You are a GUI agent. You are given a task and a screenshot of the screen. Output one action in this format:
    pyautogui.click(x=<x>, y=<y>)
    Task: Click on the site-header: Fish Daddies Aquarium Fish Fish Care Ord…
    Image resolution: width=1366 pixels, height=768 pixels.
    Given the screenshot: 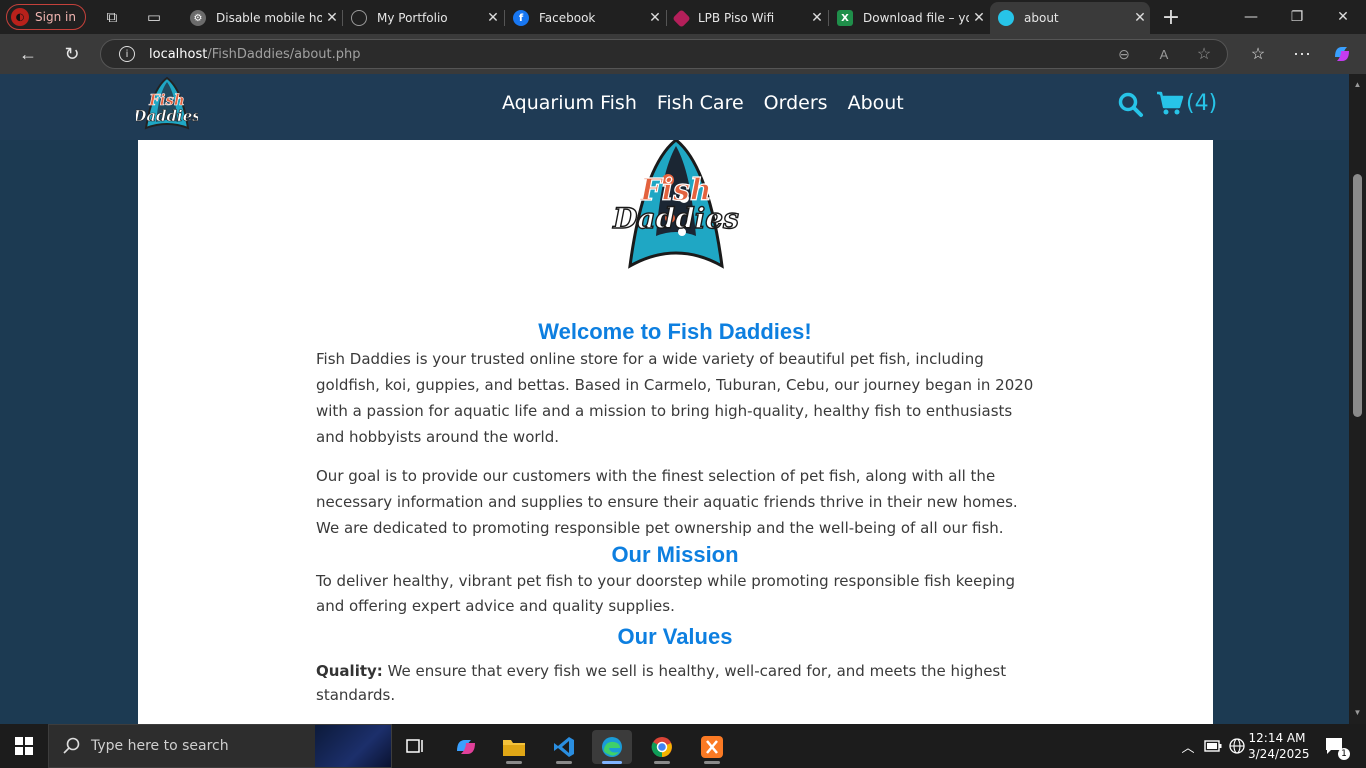 What is the action you would take?
    pyautogui.click(x=674, y=107)
    